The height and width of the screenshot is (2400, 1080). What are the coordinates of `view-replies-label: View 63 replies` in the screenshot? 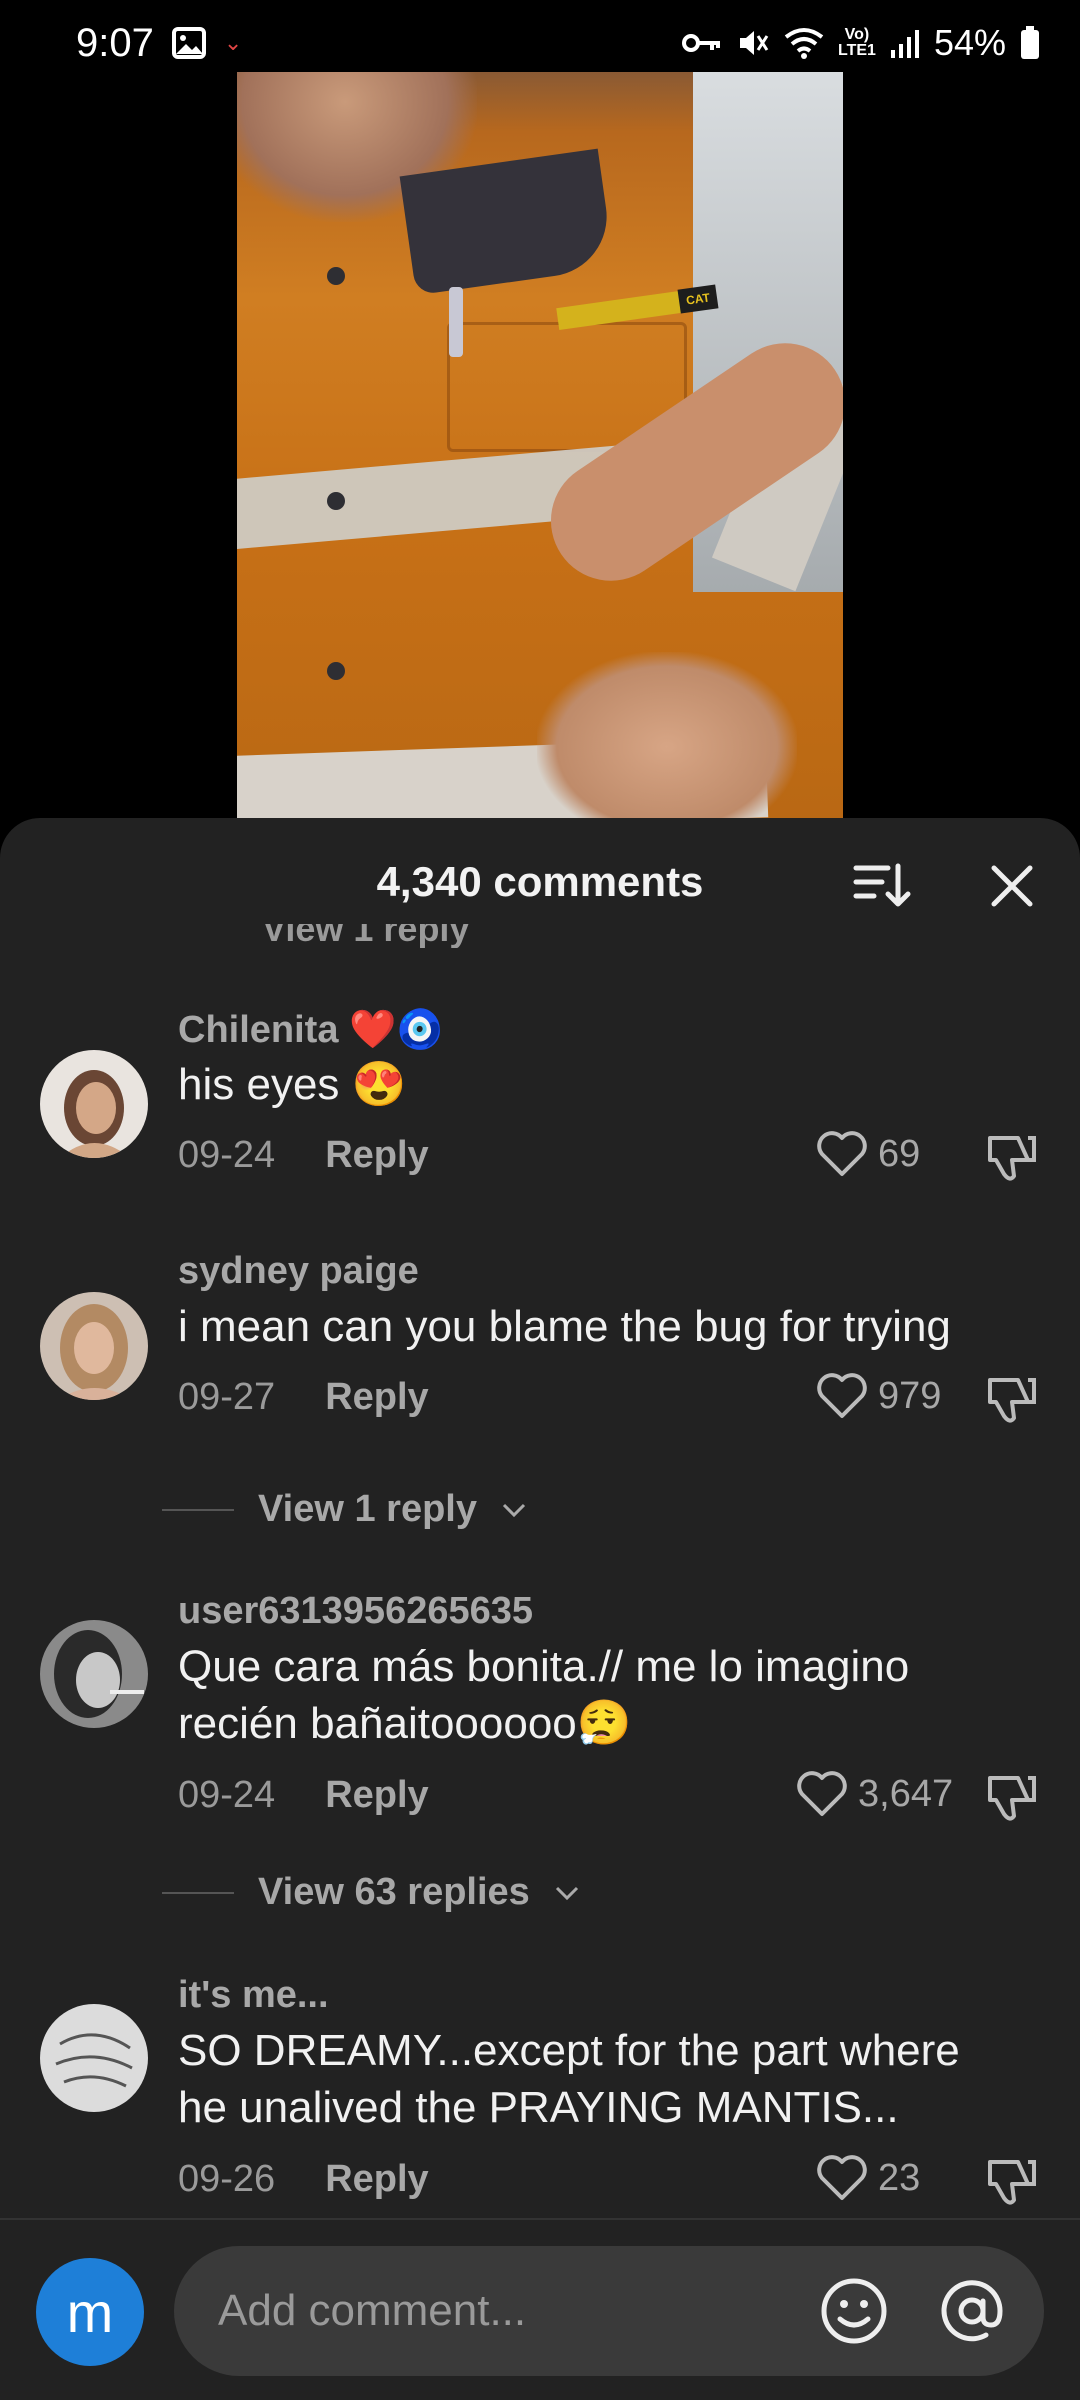 It's located at (394, 1892).